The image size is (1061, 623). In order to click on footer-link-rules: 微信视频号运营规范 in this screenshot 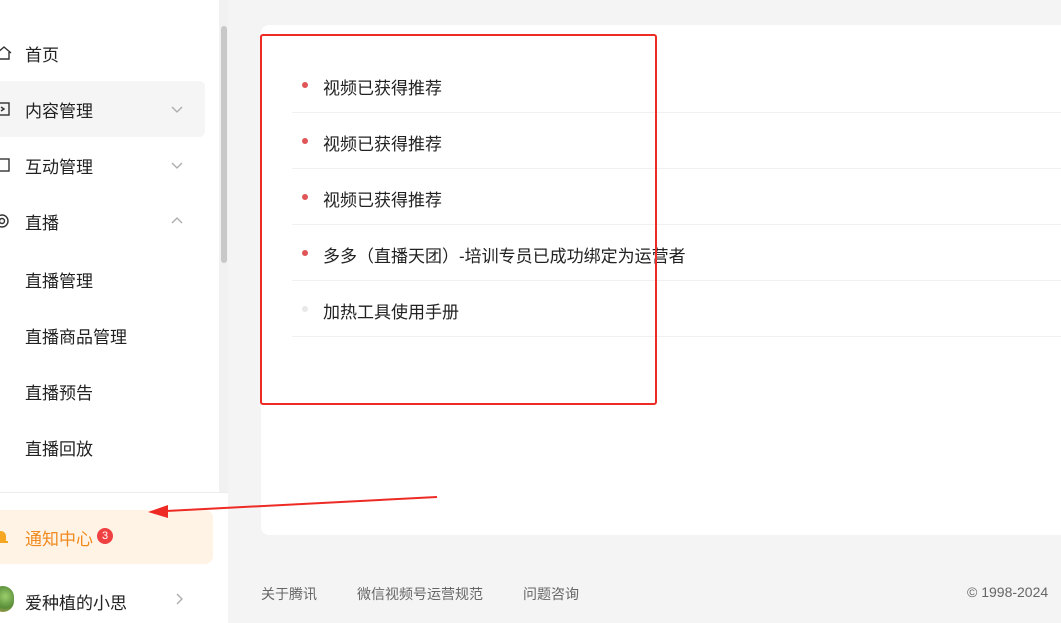, I will do `click(420, 594)`.